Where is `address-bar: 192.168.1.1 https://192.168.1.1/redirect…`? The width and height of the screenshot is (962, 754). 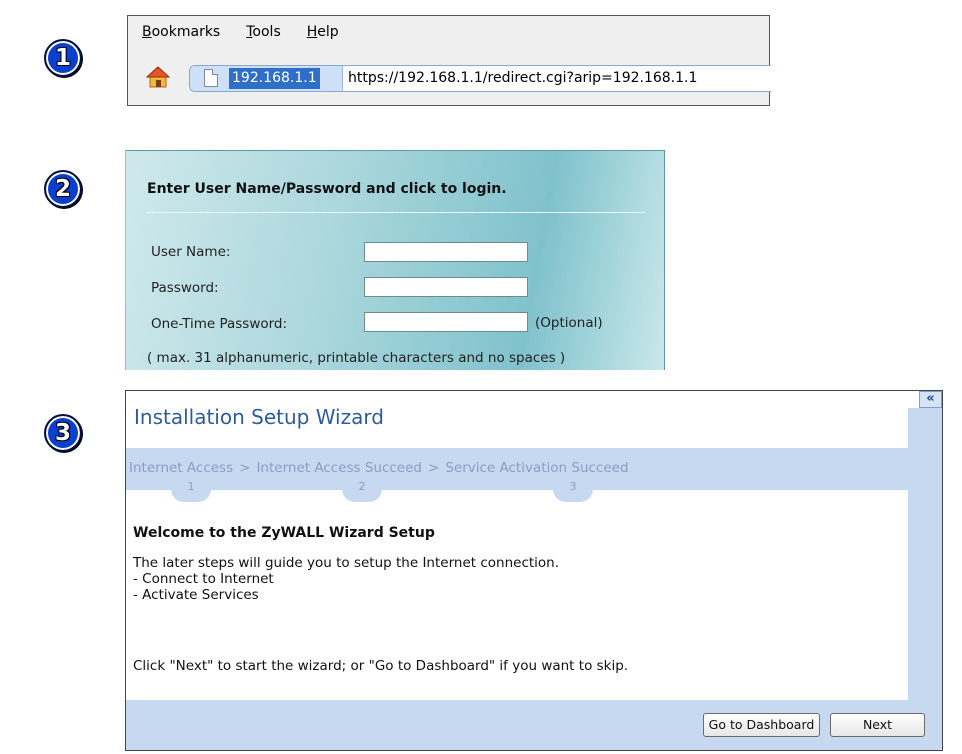 address-bar: 192.168.1.1 https://192.168.1.1/redirect… is located at coordinates (480, 78).